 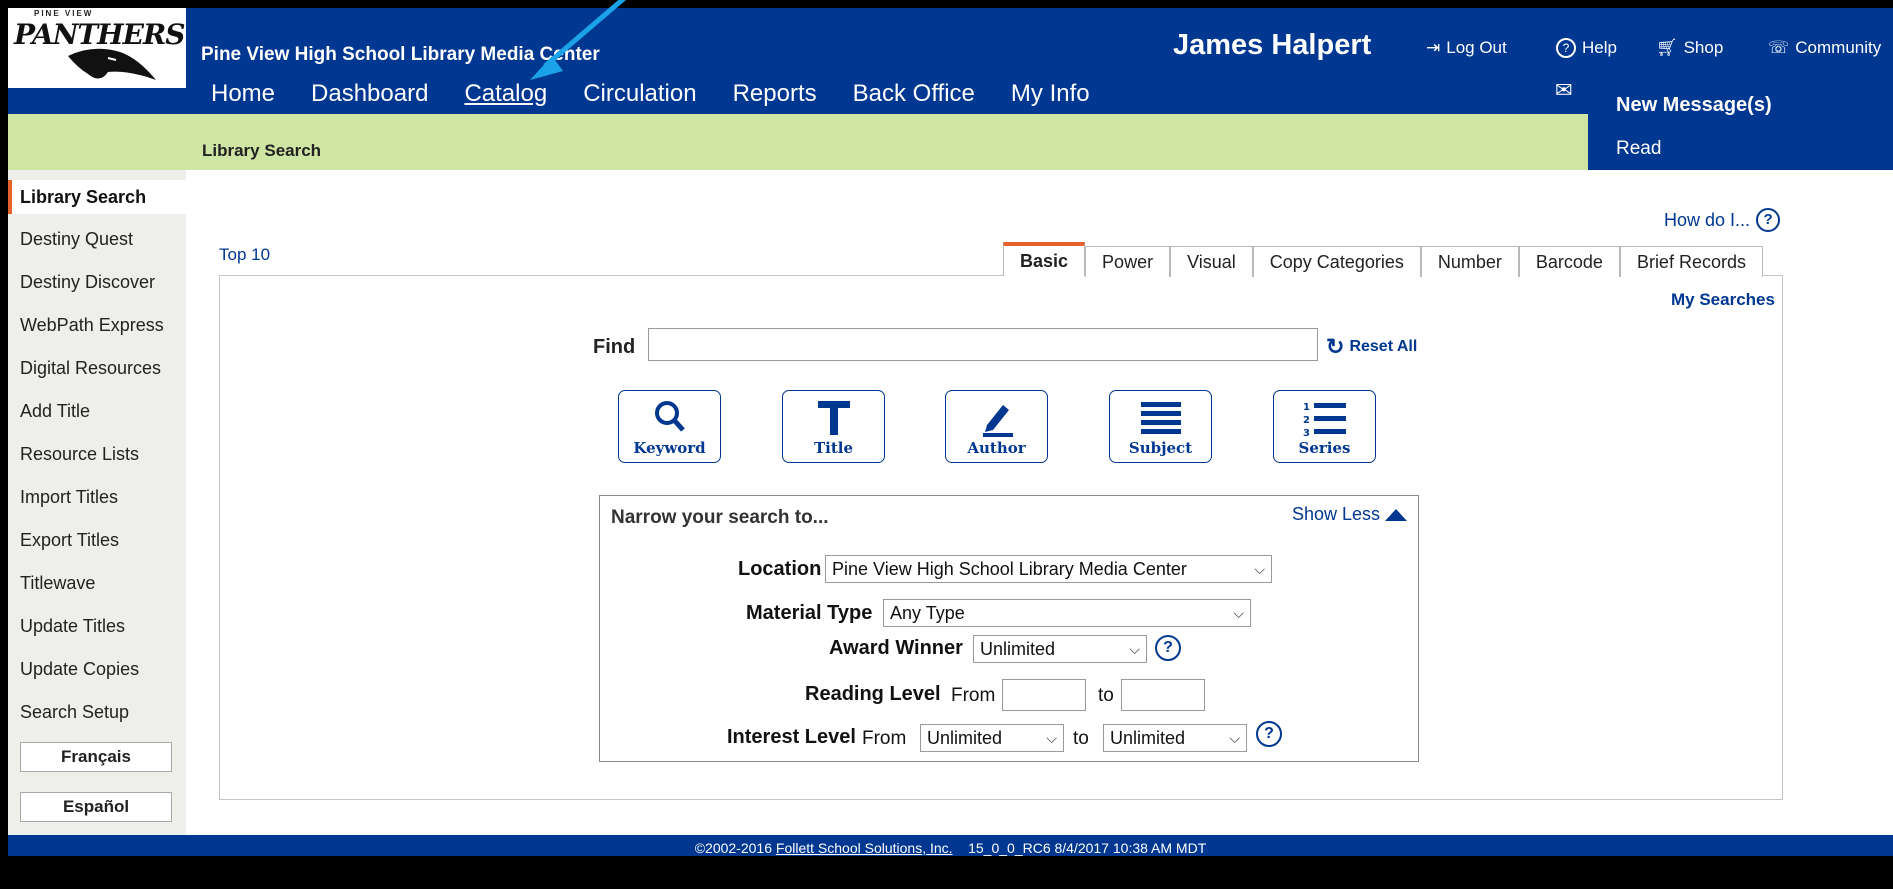 What do you see at coordinates (896, 648) in the screenshot?
I see `award-winner-label: Award Winner` at bounding box center [896, 648].